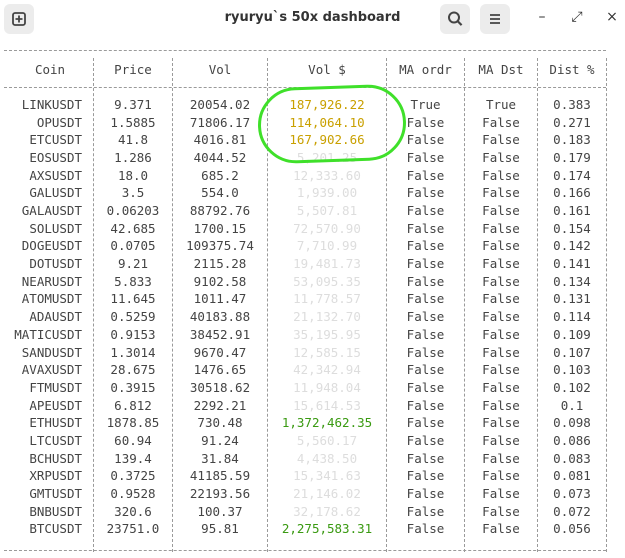 The image size is (625, 558). I want to click on dist-cell: 0.098, so click(572, 423).